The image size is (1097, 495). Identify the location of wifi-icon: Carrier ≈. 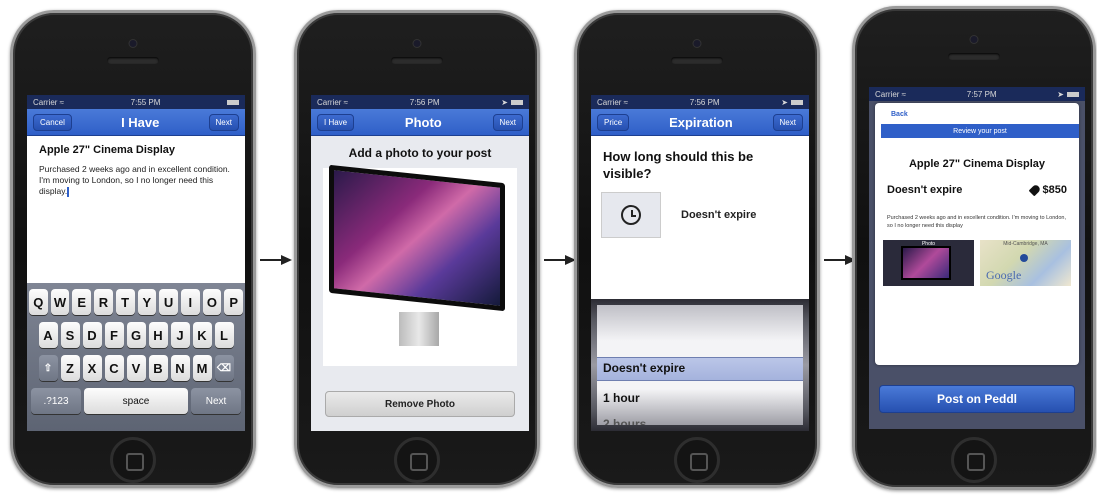
(333, 102).